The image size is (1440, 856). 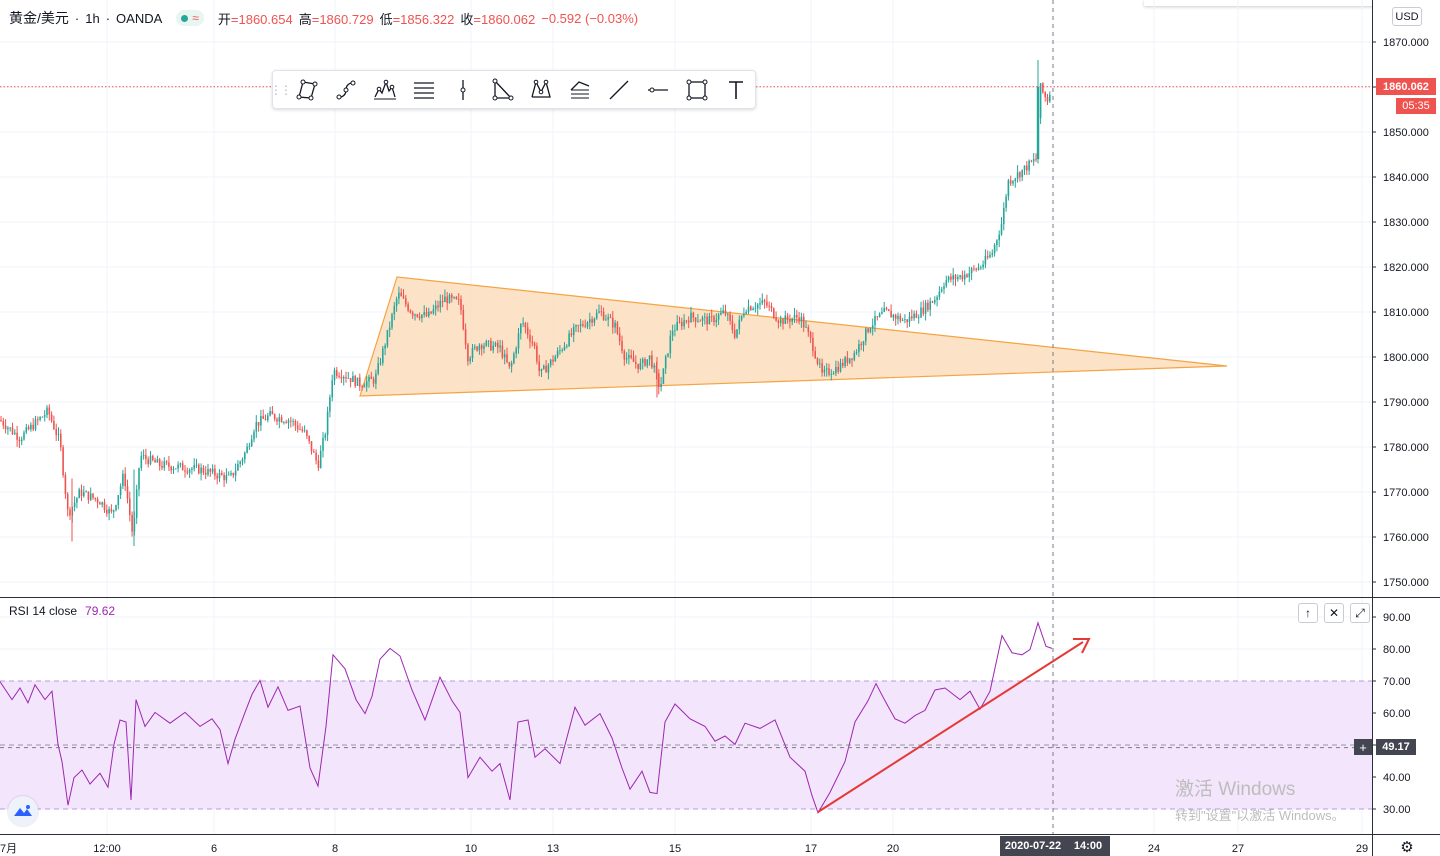 I want to click on time-tick-label: 17, so click(x=811, y=849).